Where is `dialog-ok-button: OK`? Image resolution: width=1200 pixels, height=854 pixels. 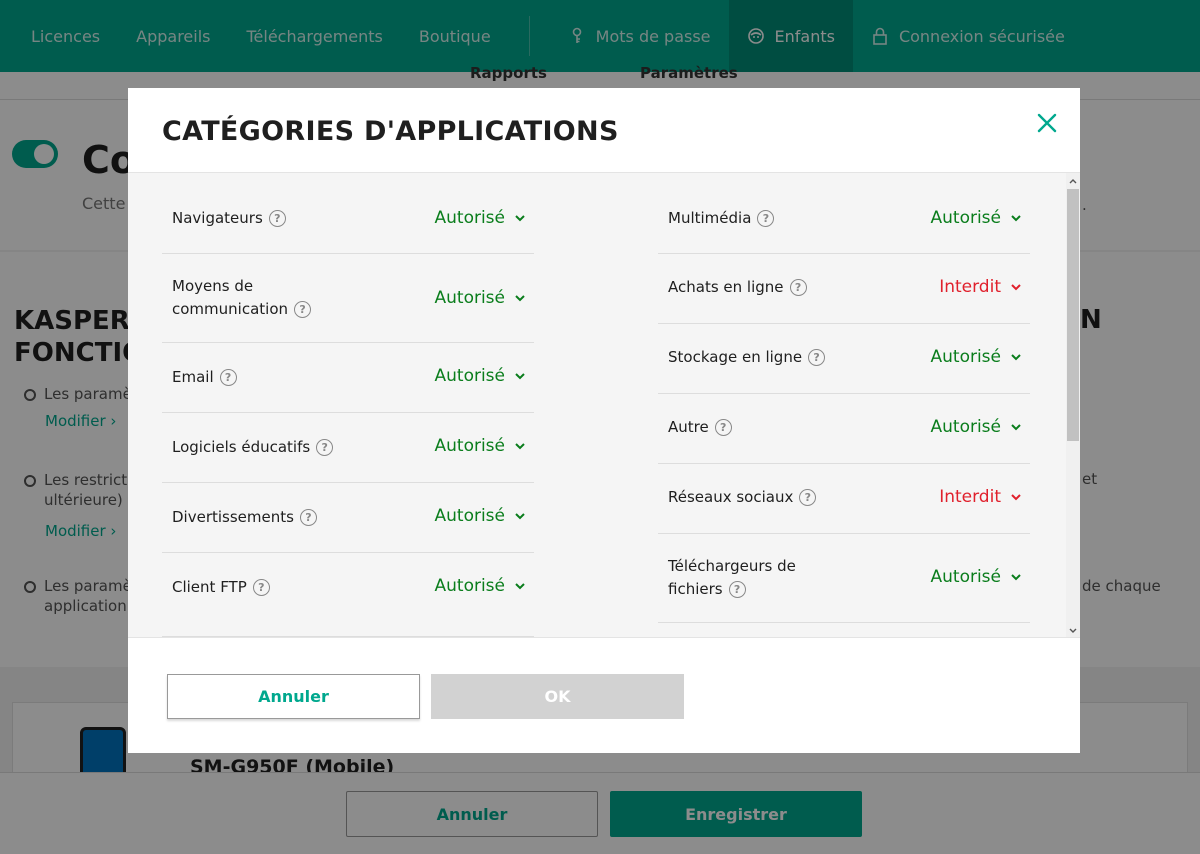
dialog-ok-button: OK is located at coordinates (557, 696).